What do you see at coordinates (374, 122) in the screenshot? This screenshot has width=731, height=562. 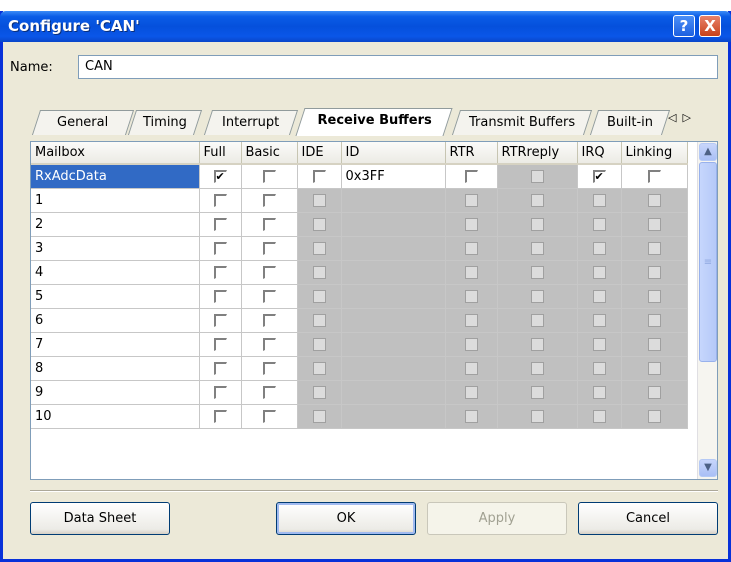 I see `tab-receive-buffers: Receive Buffers` at bounding box center [374, 122].